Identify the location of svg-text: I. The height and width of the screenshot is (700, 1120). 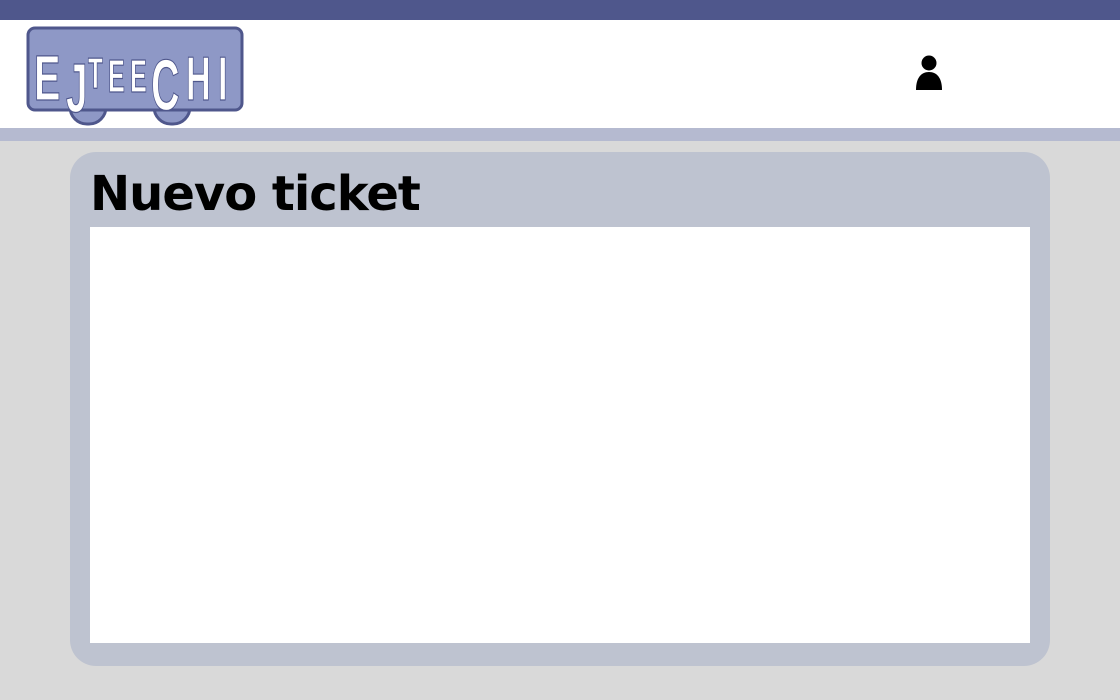
(222, 78).